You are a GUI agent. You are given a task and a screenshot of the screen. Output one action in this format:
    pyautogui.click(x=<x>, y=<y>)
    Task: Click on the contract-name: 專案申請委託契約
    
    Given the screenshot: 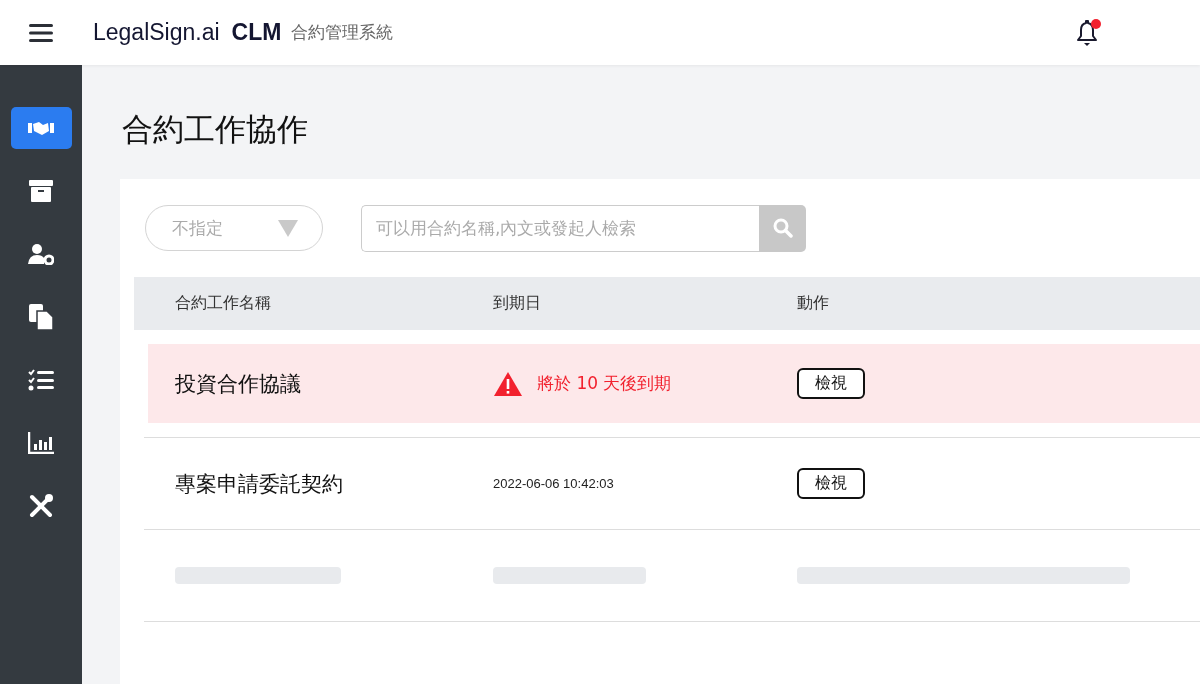 What is the action you would take?
    pyautogui.click(x=259, y=484)
    